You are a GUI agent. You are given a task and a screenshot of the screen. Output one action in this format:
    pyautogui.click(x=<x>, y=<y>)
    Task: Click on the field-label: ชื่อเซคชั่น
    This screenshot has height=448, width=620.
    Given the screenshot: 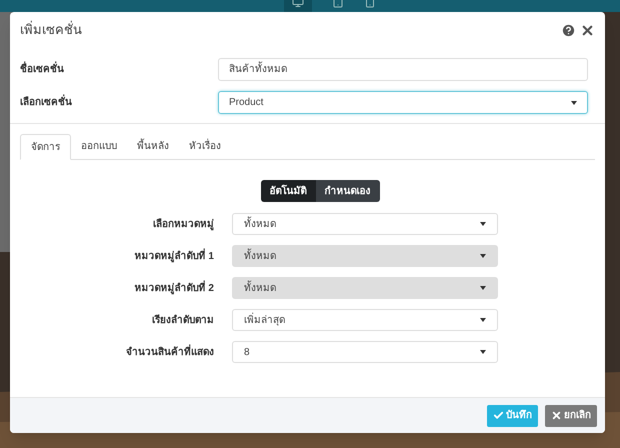 What is the action you would take?
    pyautogui.click(x=119, y=69)
    